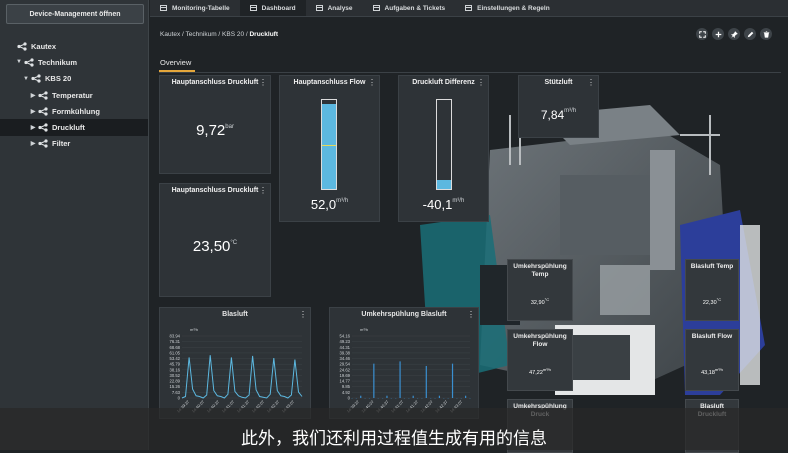  What do you see at coordinates (712, 301) in the screenshot?
I see `machine-card-value: 22,30°C` at bounding box center [712, 301].